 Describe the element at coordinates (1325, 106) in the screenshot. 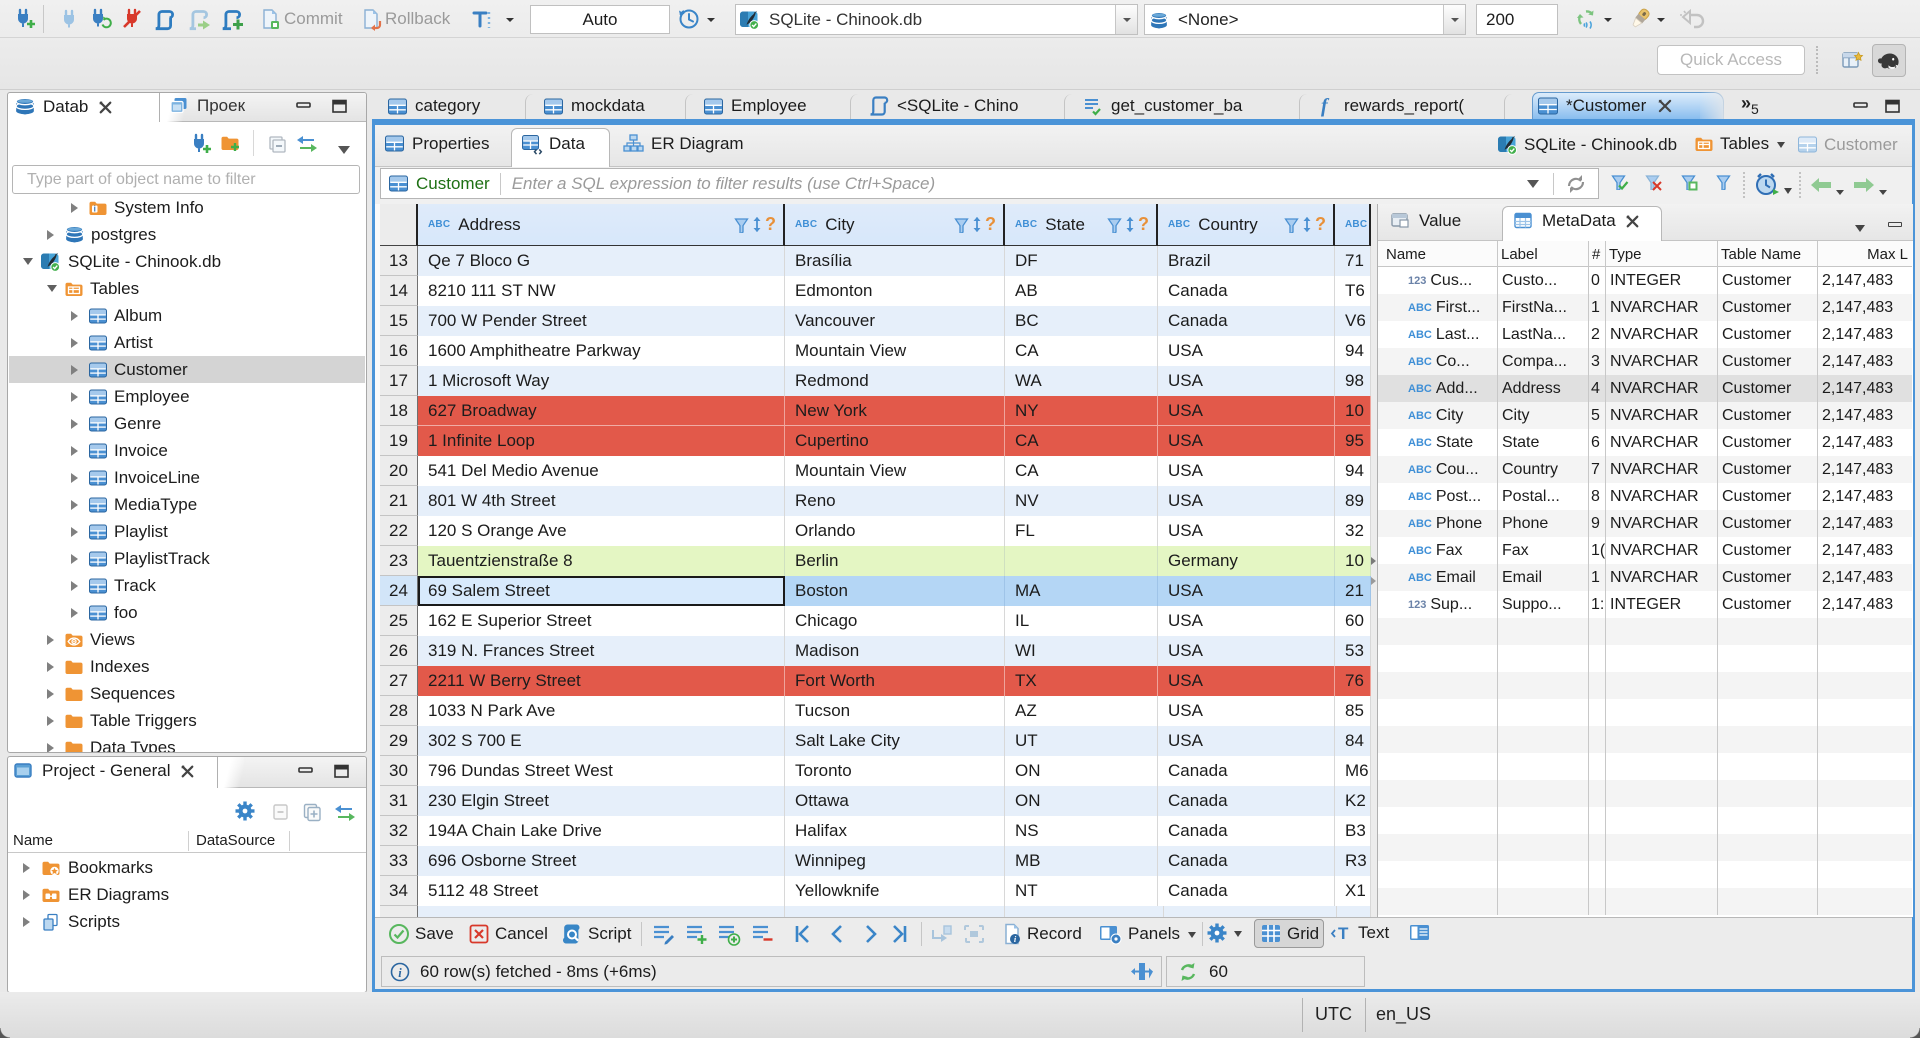

I see `svg-text: f` at that location.